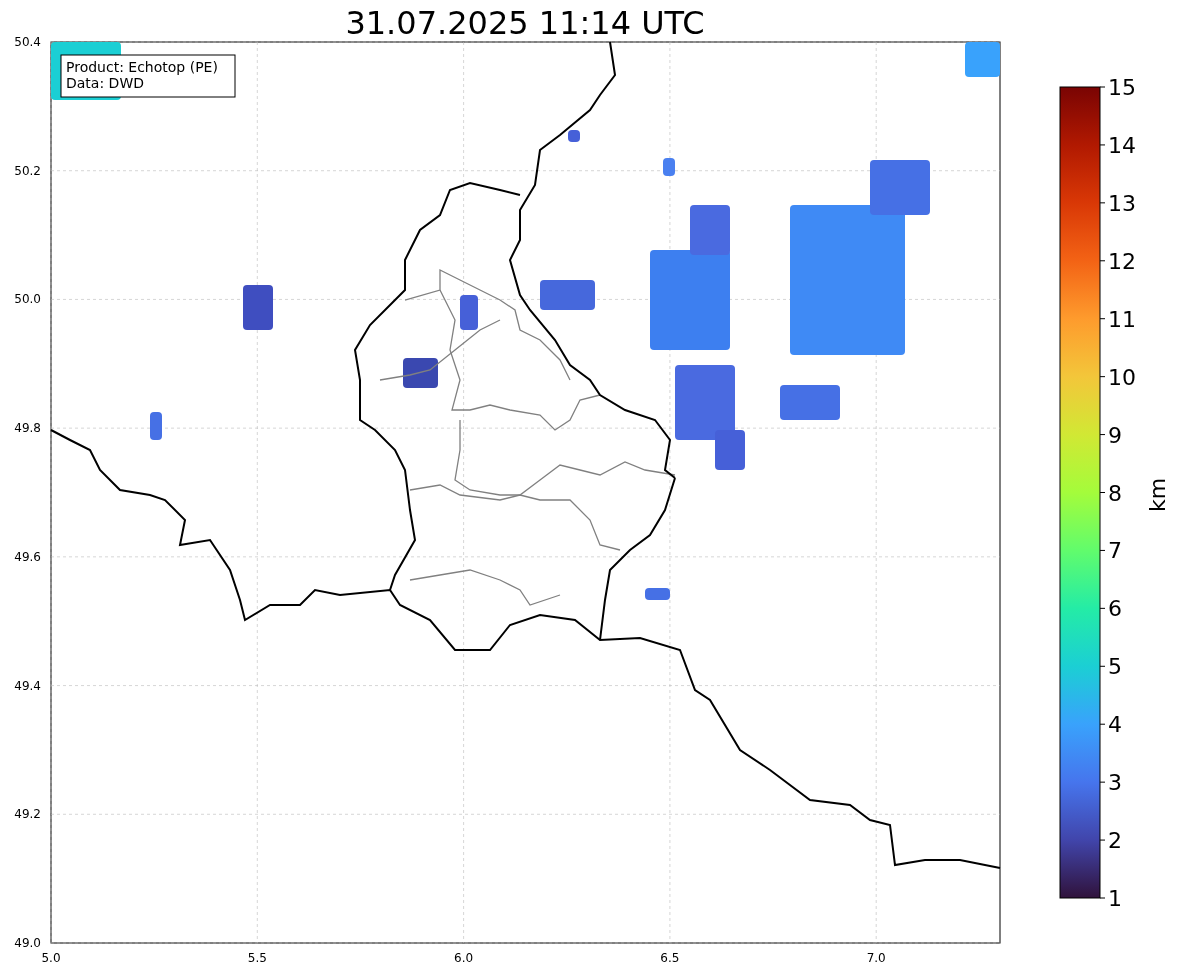  Describe the element at coordinates (1115, 667) in the screenshot. I see `colorbar-tick-label: 5` at that location.